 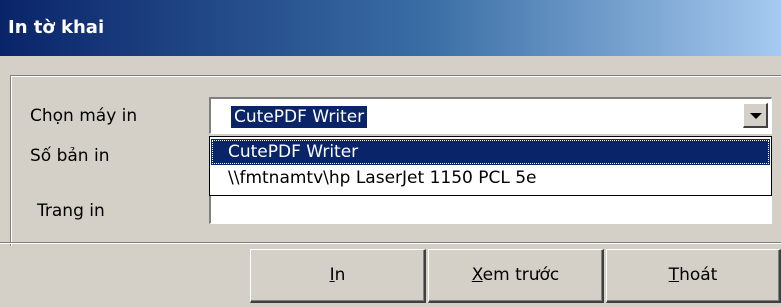 What do you see at coordinates (390, 63) in the screenshot?
I see `menu-strip` at bounding box center [390, 63].